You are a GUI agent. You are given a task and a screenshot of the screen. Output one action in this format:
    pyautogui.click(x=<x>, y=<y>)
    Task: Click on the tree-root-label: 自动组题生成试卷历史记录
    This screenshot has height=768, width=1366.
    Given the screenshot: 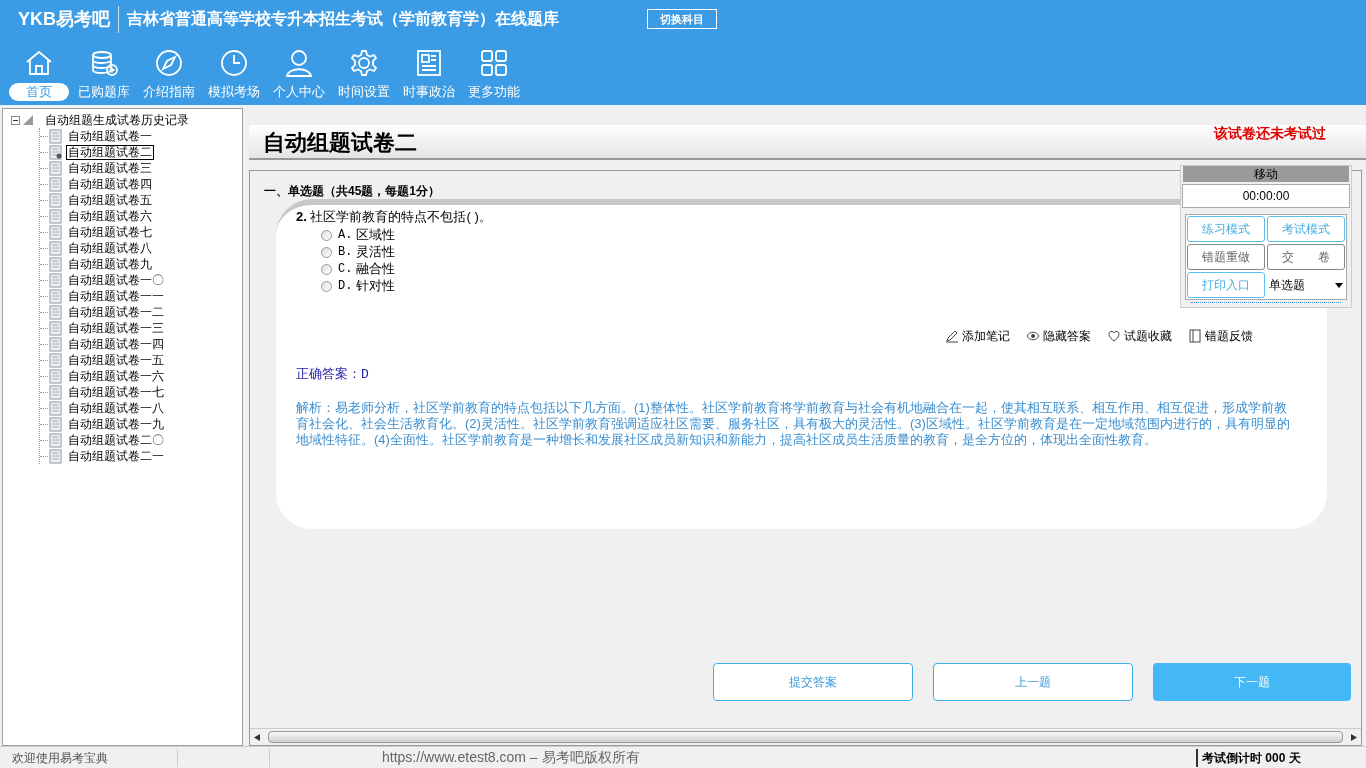 What is the action you would take?
    pyautogui.click(x=117, y=120)
    